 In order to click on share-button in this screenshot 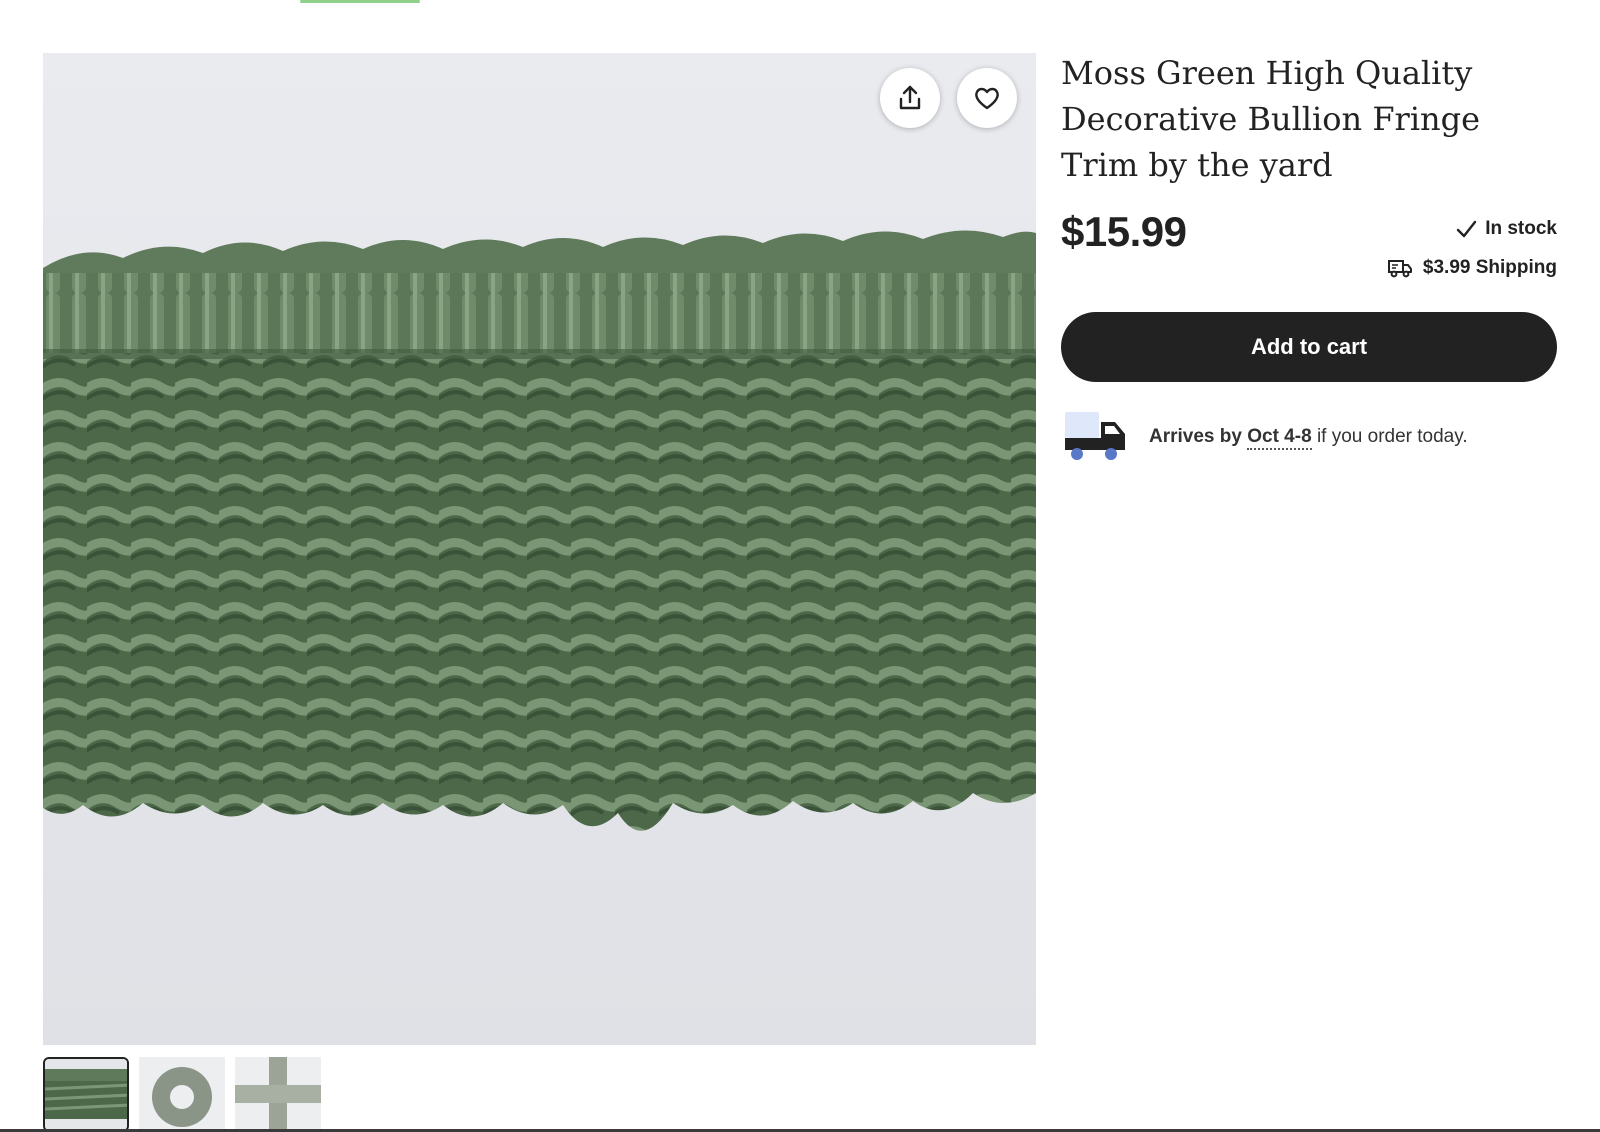, I will do `click(910, 98)`.